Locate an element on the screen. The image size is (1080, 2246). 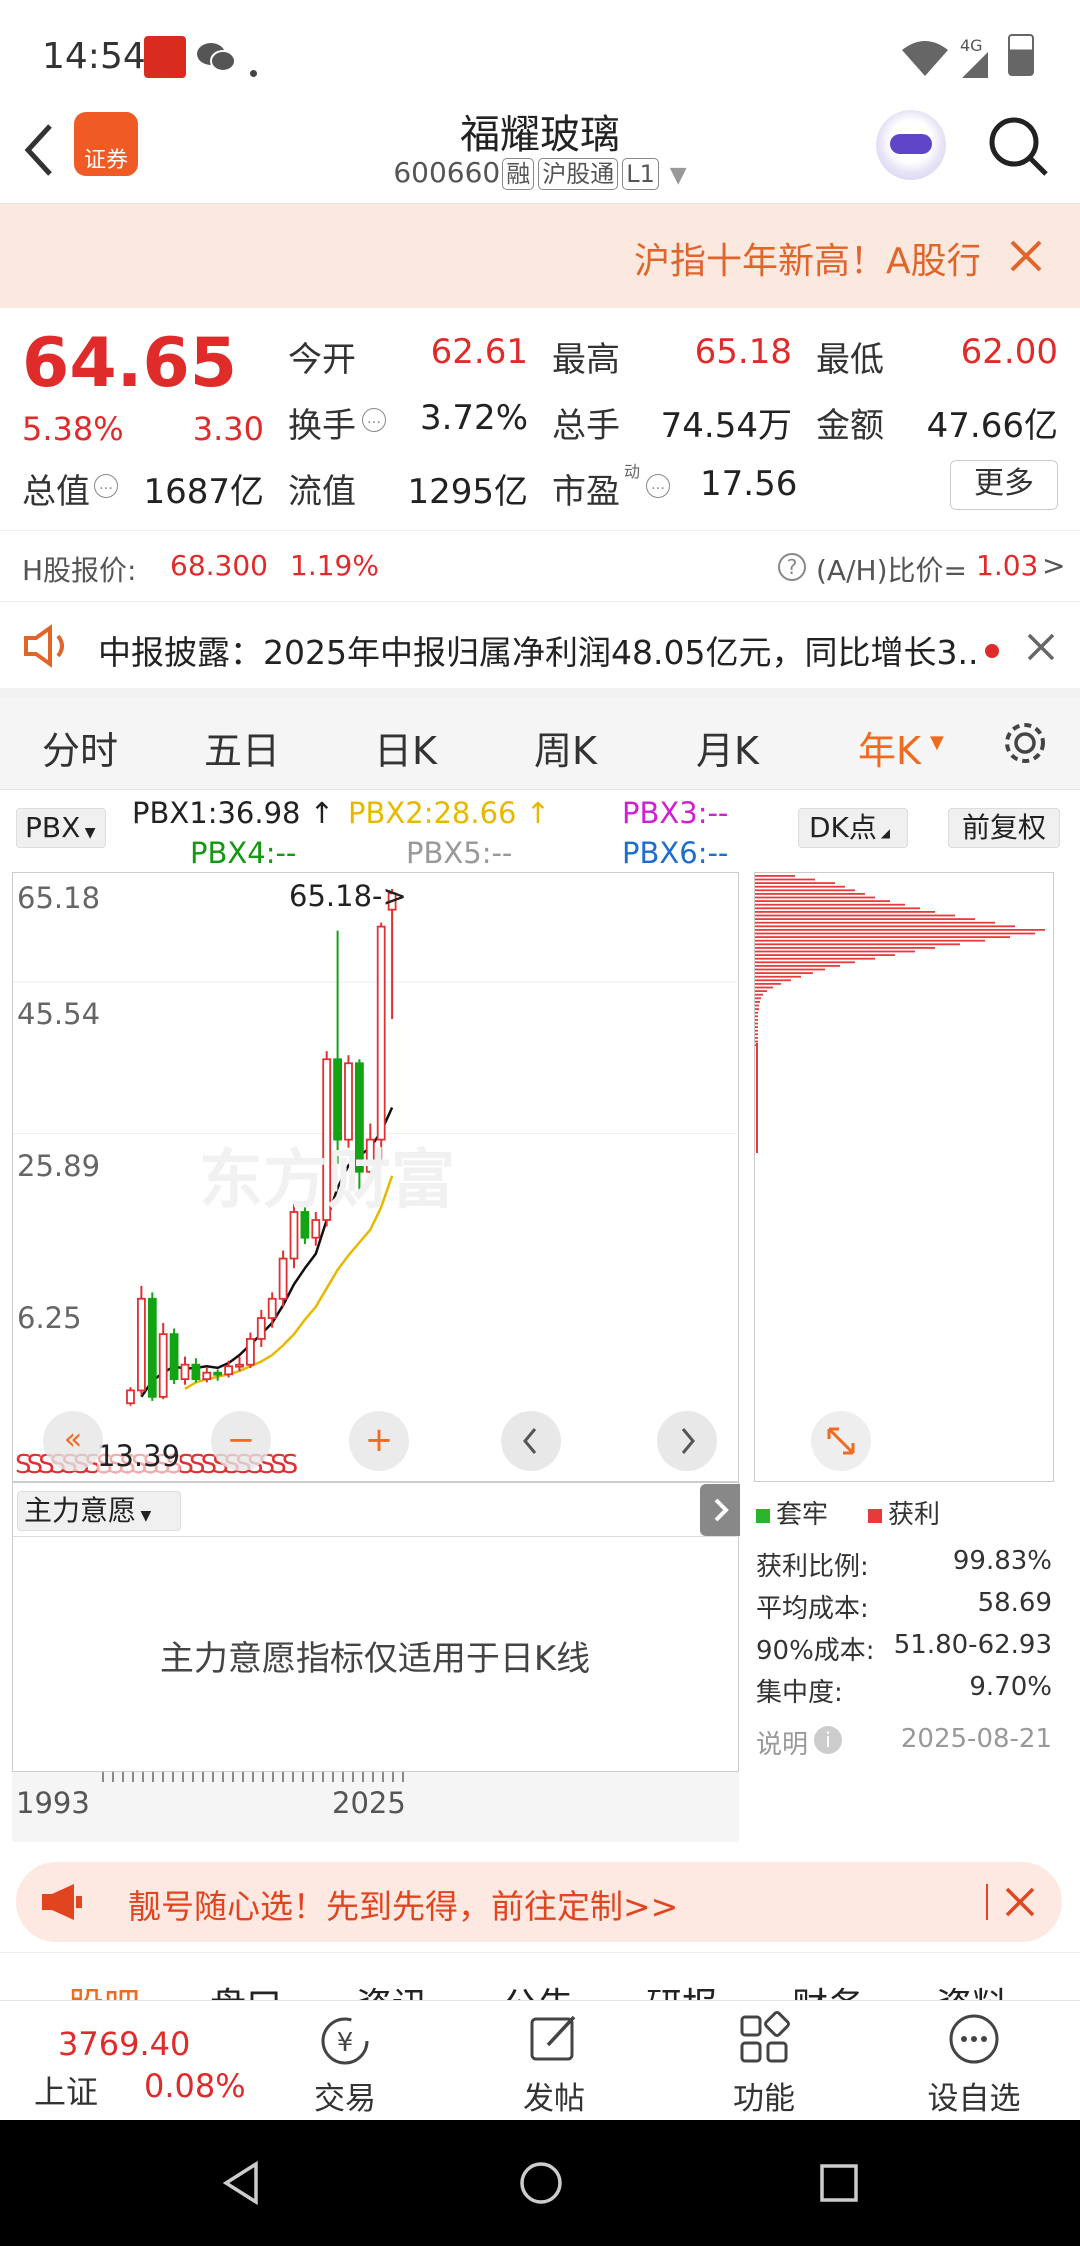
bottom-nav: 3769.40 上证 0.08% ¥ 交易 发帖 功能 设自选 is located at coordinates (540, 2060).